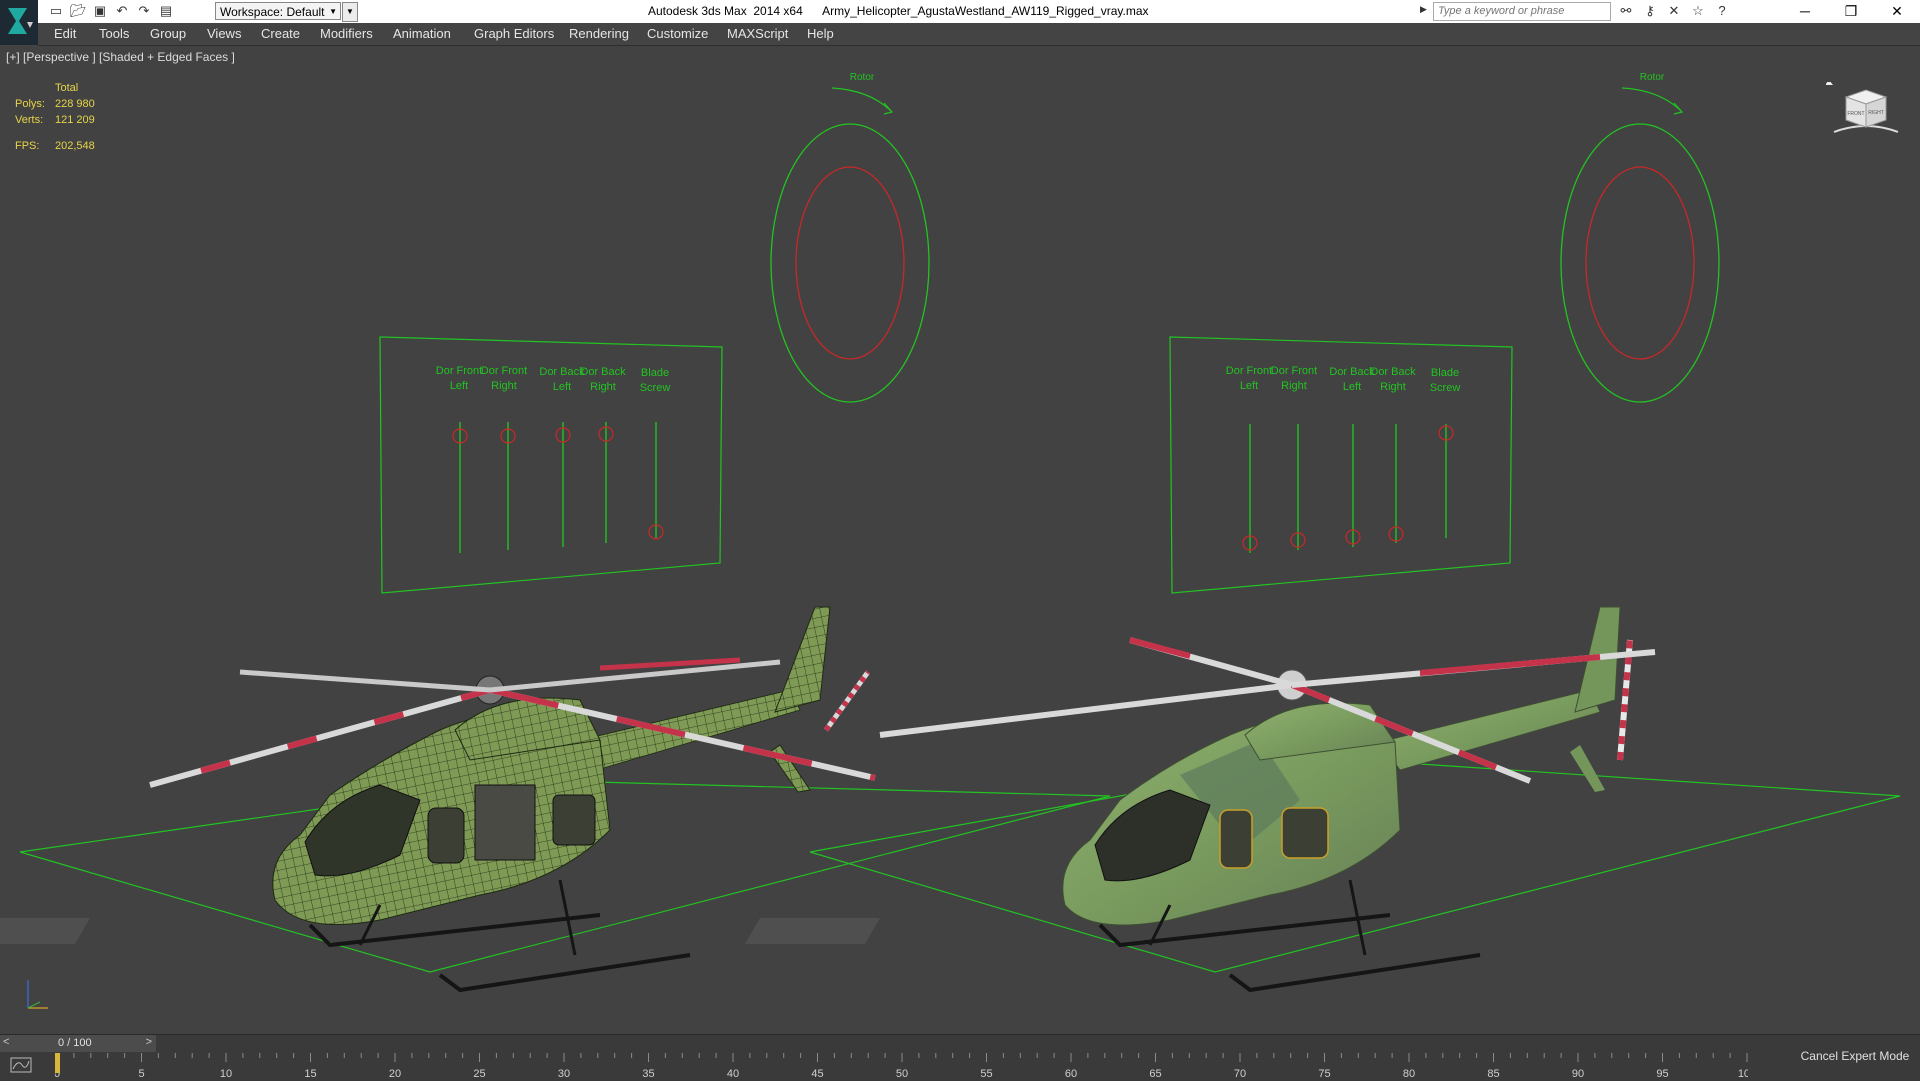 This screenshot has height=1081, width=1920. I want to click on right-slider-3-line2: Left, so click(1352, 387).